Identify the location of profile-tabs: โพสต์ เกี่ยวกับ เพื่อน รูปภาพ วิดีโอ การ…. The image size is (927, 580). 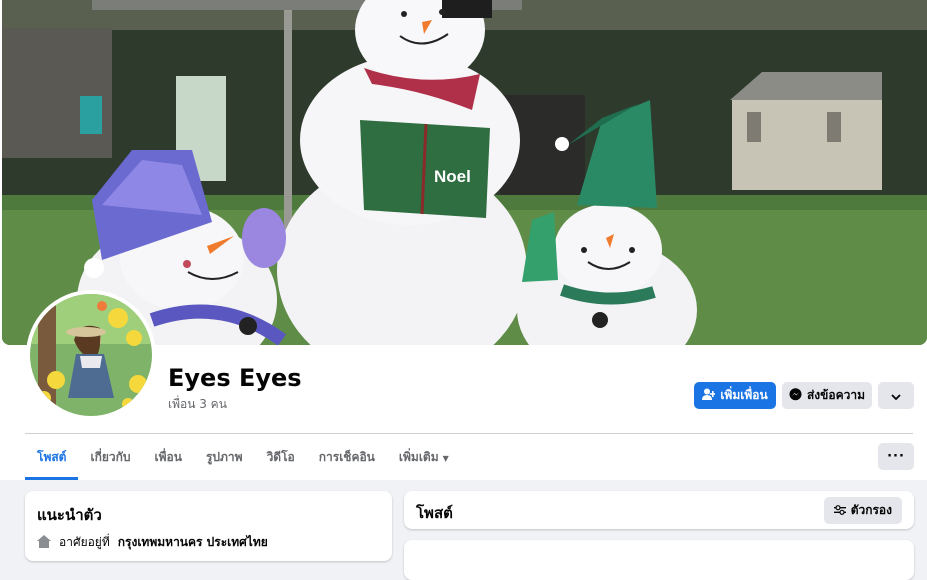
(243, 461).